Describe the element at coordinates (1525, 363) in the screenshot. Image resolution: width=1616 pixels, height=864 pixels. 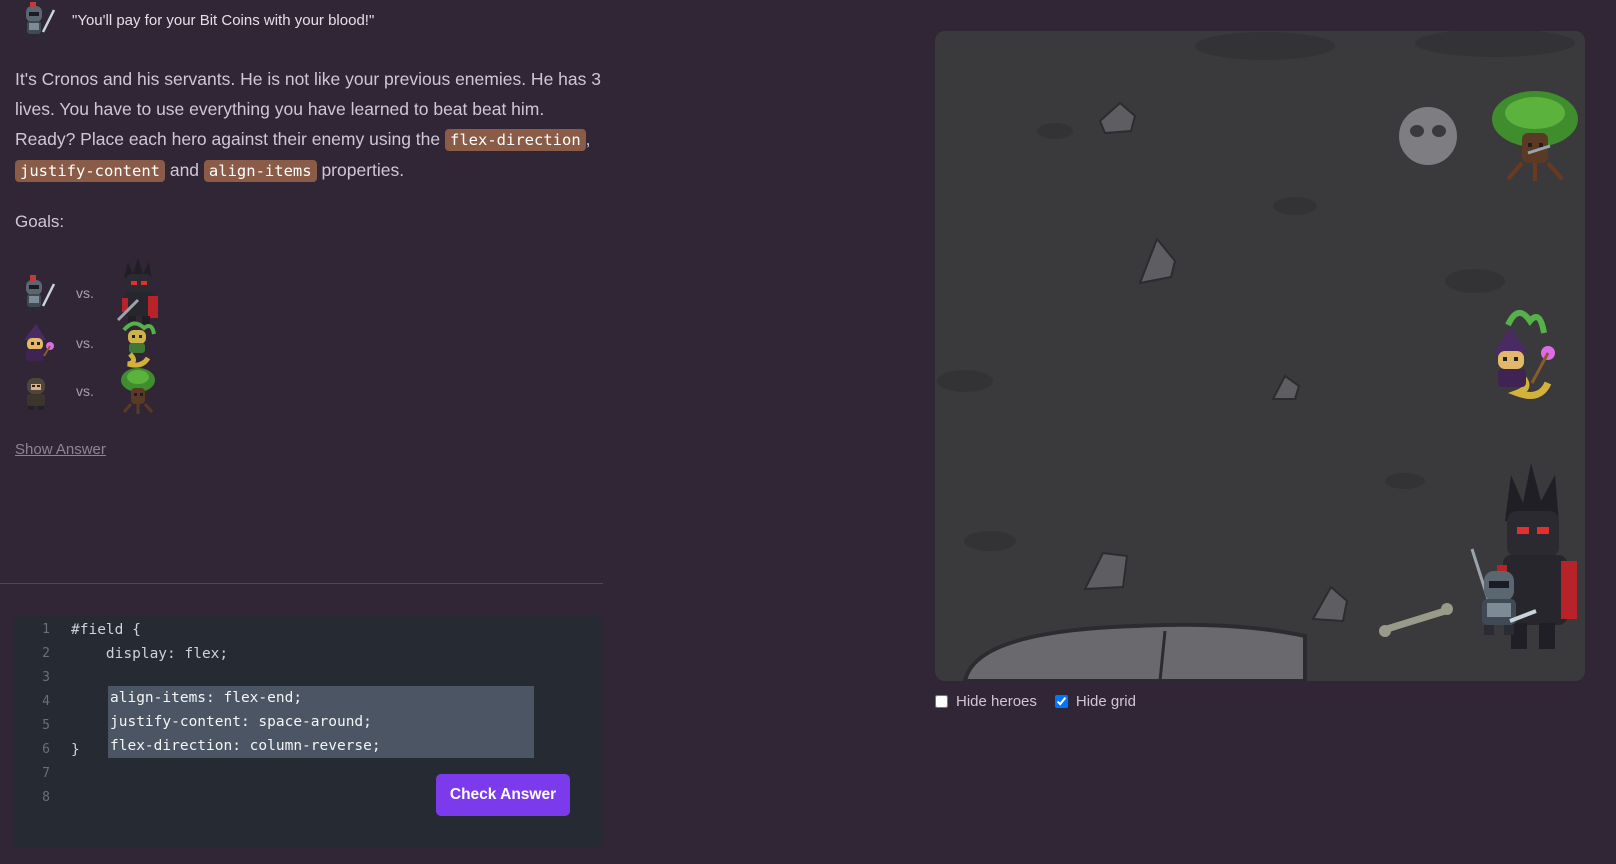
I see `wizard-hero-icon` at that location.